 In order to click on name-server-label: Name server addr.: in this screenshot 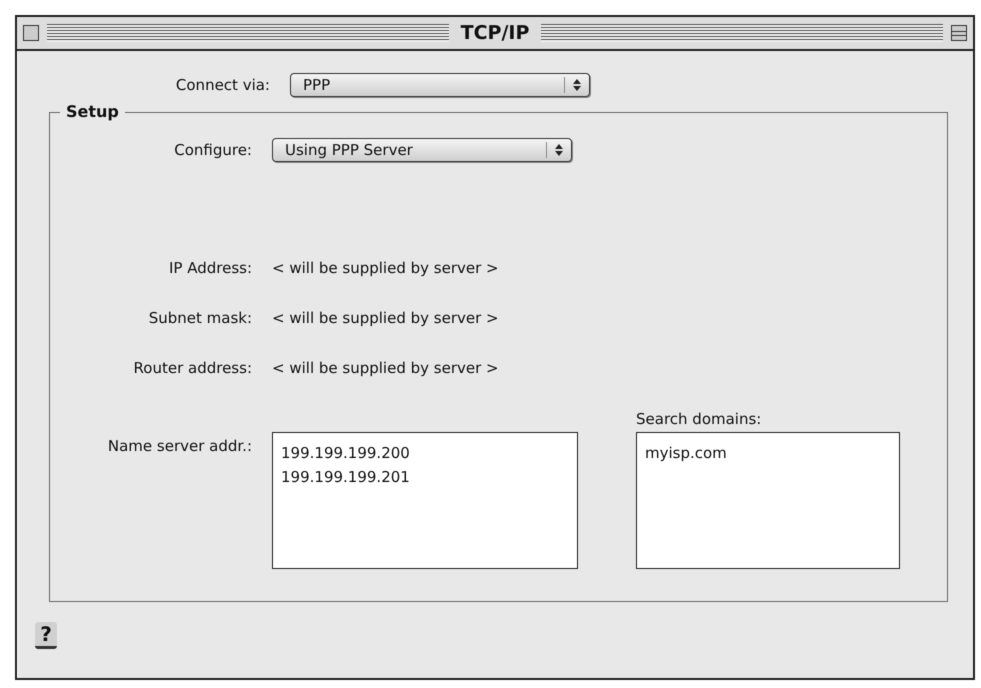, I will do `click(179, 446)`.